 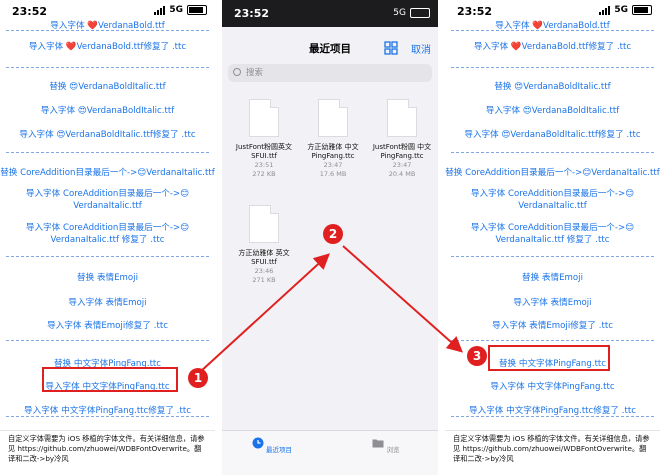 What do you see at coordinates (330, 13) in the screenshot?
I see `status-bar-dark: 23:52 5G` at bounding box center [330, 13].